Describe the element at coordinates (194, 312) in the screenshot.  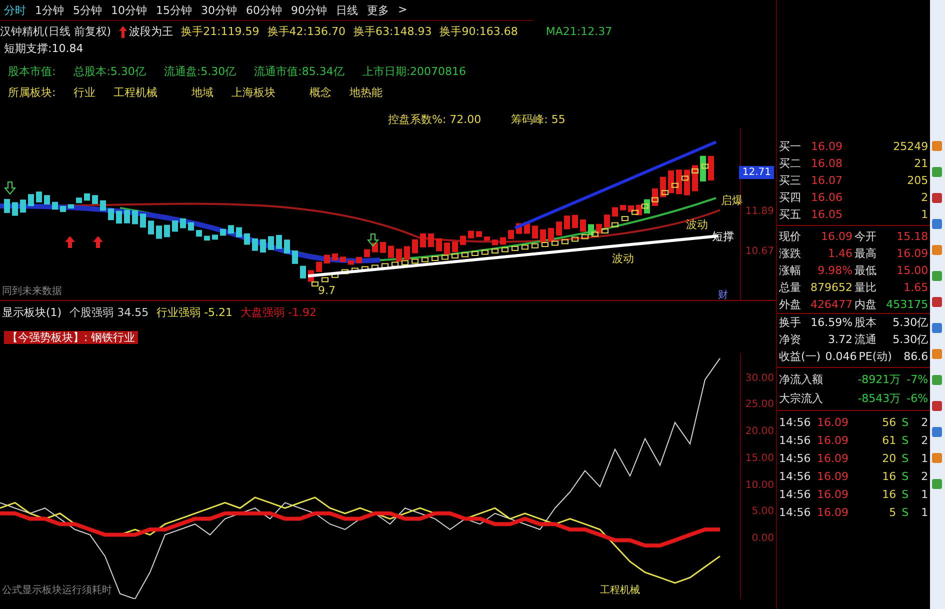
I see `strength-value: 行业强弱 -5.21` at that location.